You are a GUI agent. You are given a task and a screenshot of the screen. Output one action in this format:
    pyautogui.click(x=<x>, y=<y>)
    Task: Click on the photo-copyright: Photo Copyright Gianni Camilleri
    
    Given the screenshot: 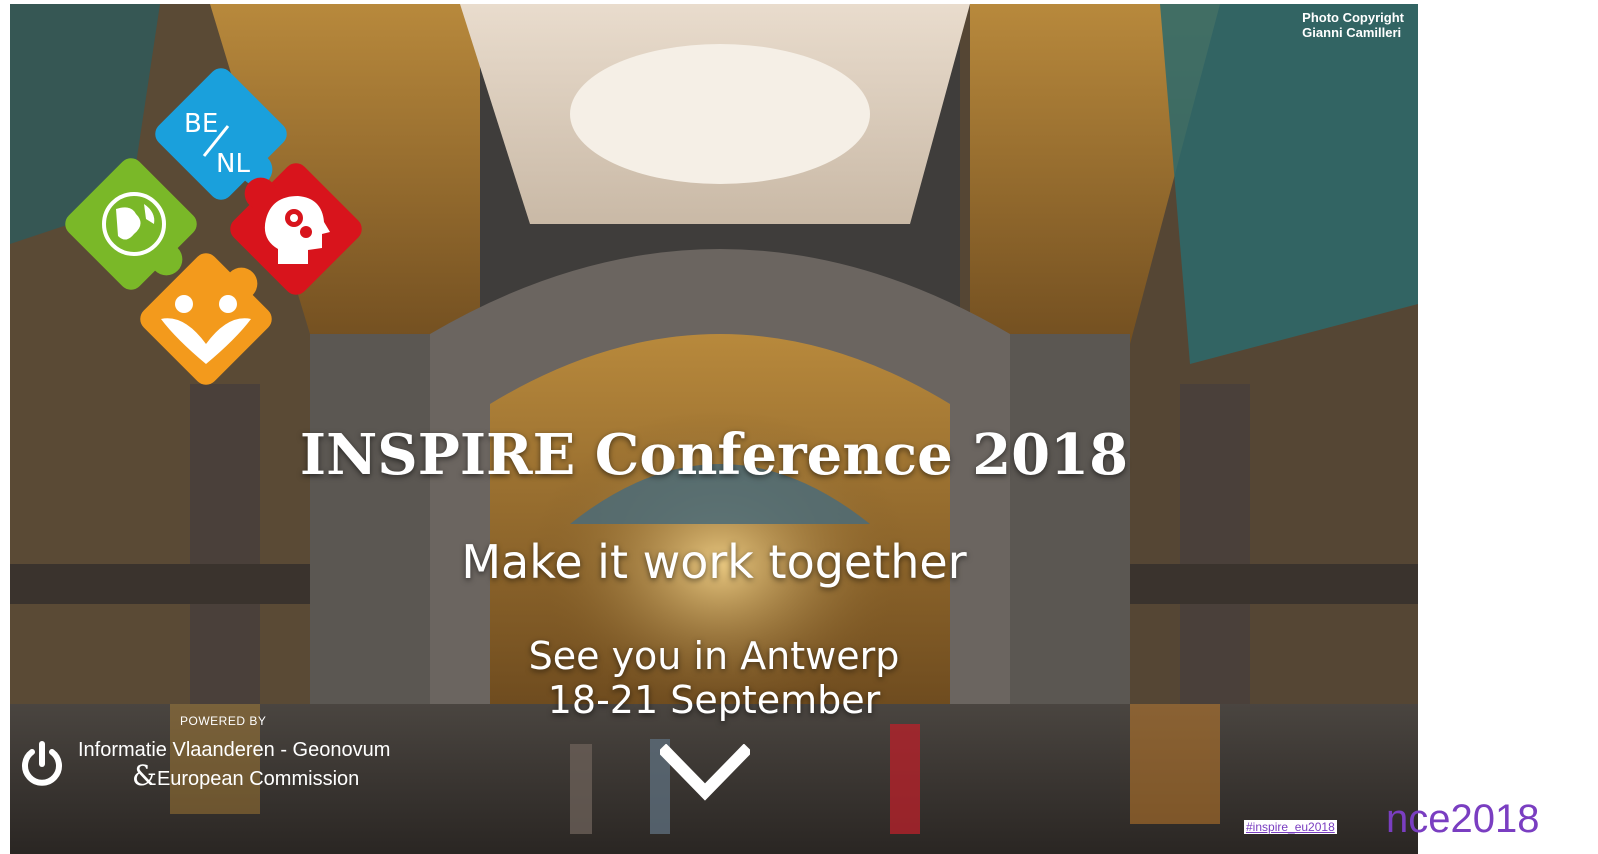 What is the action you would take?
    pyautogui.click(x=1353, y=25)
    